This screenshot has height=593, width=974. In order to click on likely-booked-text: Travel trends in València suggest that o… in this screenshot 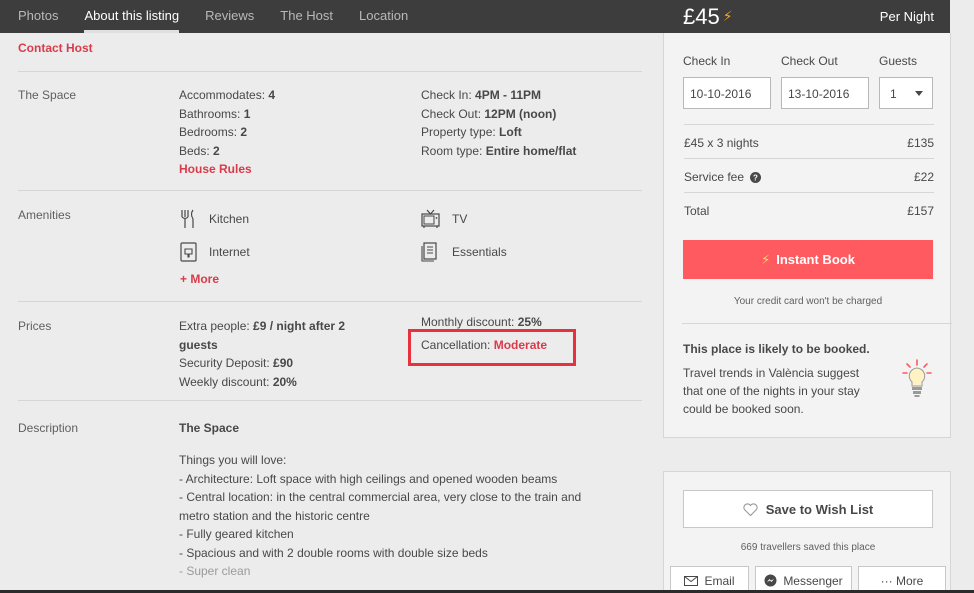, I will do `click(771, 391)`.